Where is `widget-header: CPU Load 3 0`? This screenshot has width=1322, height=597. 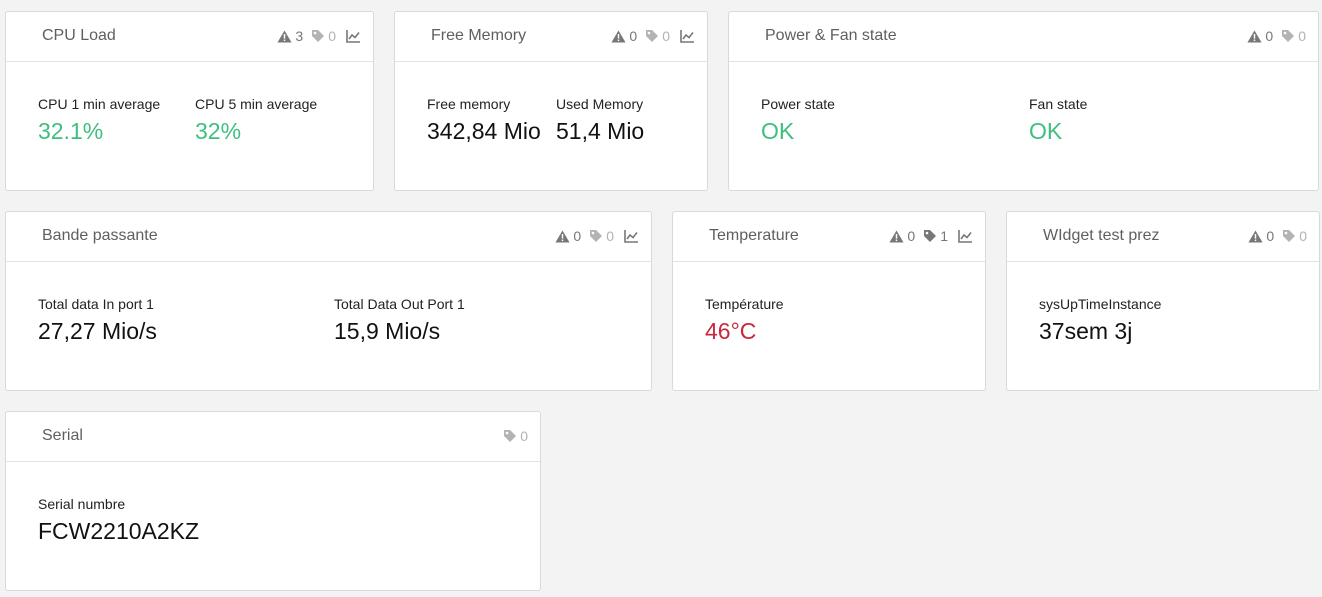 widget-header: CPU Load 3 0 is located at coordinates (189, 37).